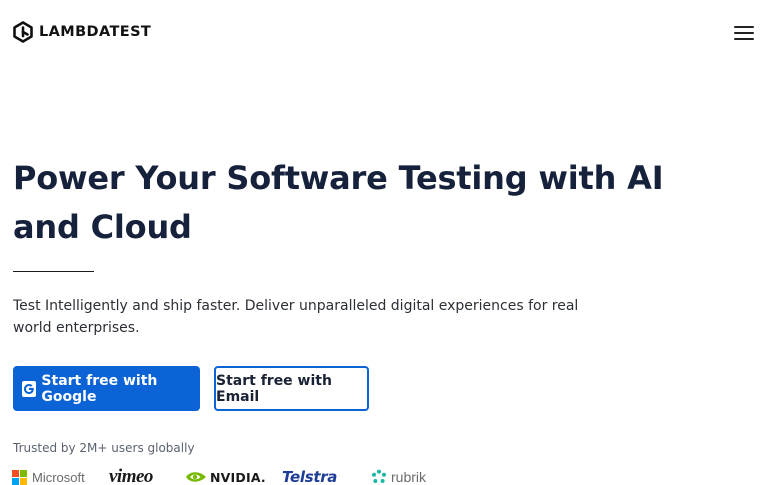 This screenshot has height=485, width=768. I want to click on lambdatest-logo-icon, so click(23, 32).